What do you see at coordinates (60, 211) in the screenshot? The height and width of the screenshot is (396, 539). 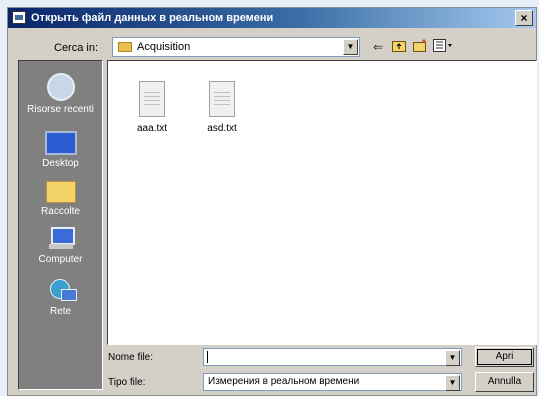 I see `place-label: Raccolte` at bounding box center [60, 211].